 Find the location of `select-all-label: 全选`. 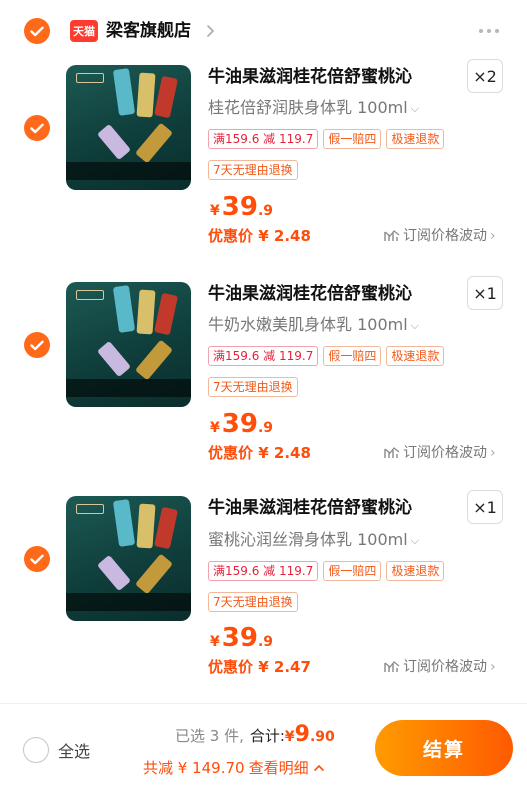

select-all-label: 全选 is located at coordinates (74, 750).